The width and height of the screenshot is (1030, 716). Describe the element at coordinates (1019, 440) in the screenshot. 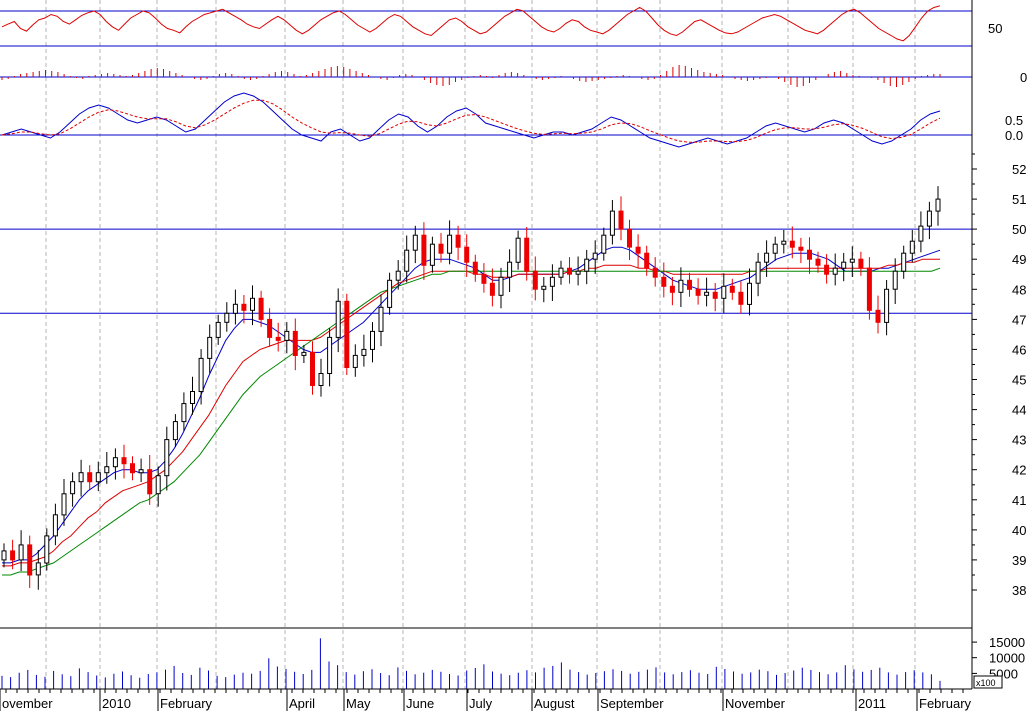

I see `price-tick-label: 43` at that location.